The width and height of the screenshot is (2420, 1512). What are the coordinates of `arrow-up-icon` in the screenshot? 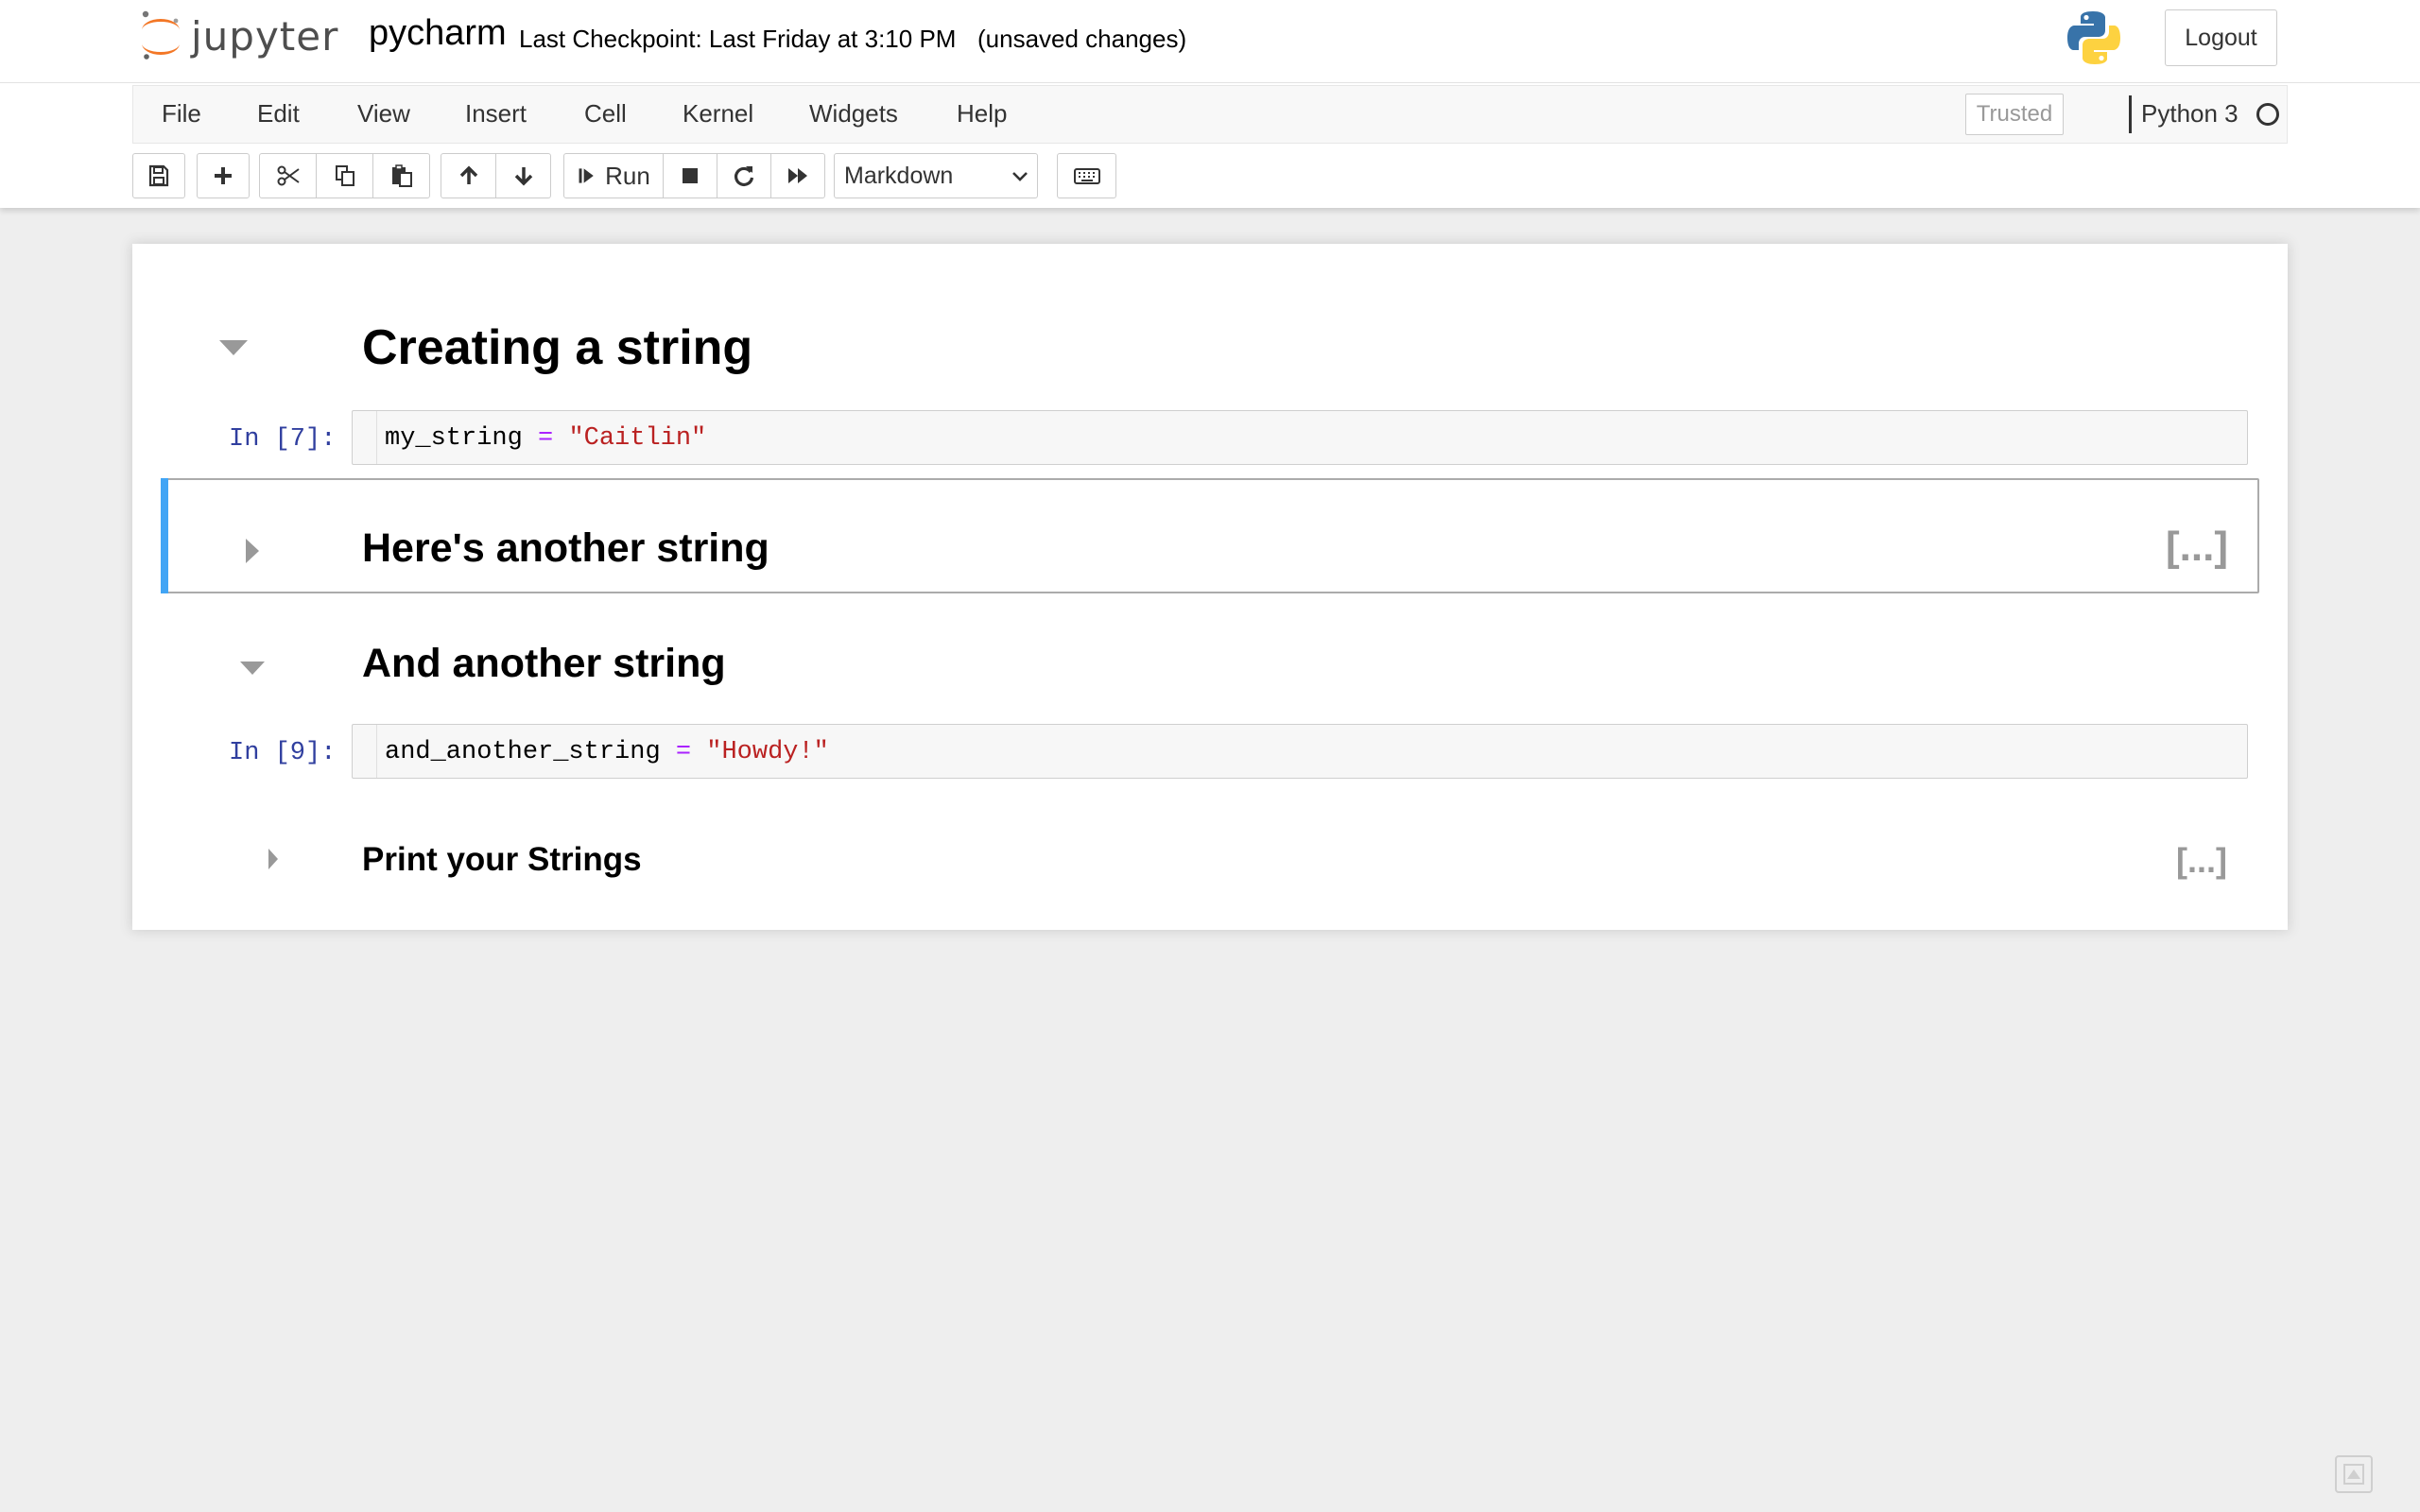 It's located at (468, 174).